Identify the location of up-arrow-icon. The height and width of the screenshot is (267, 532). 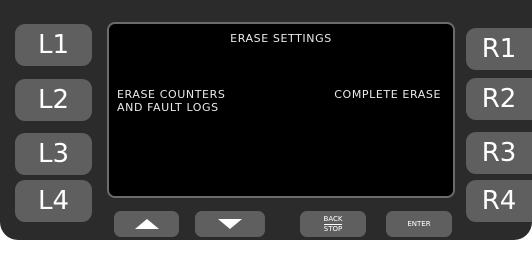
(146, 224).